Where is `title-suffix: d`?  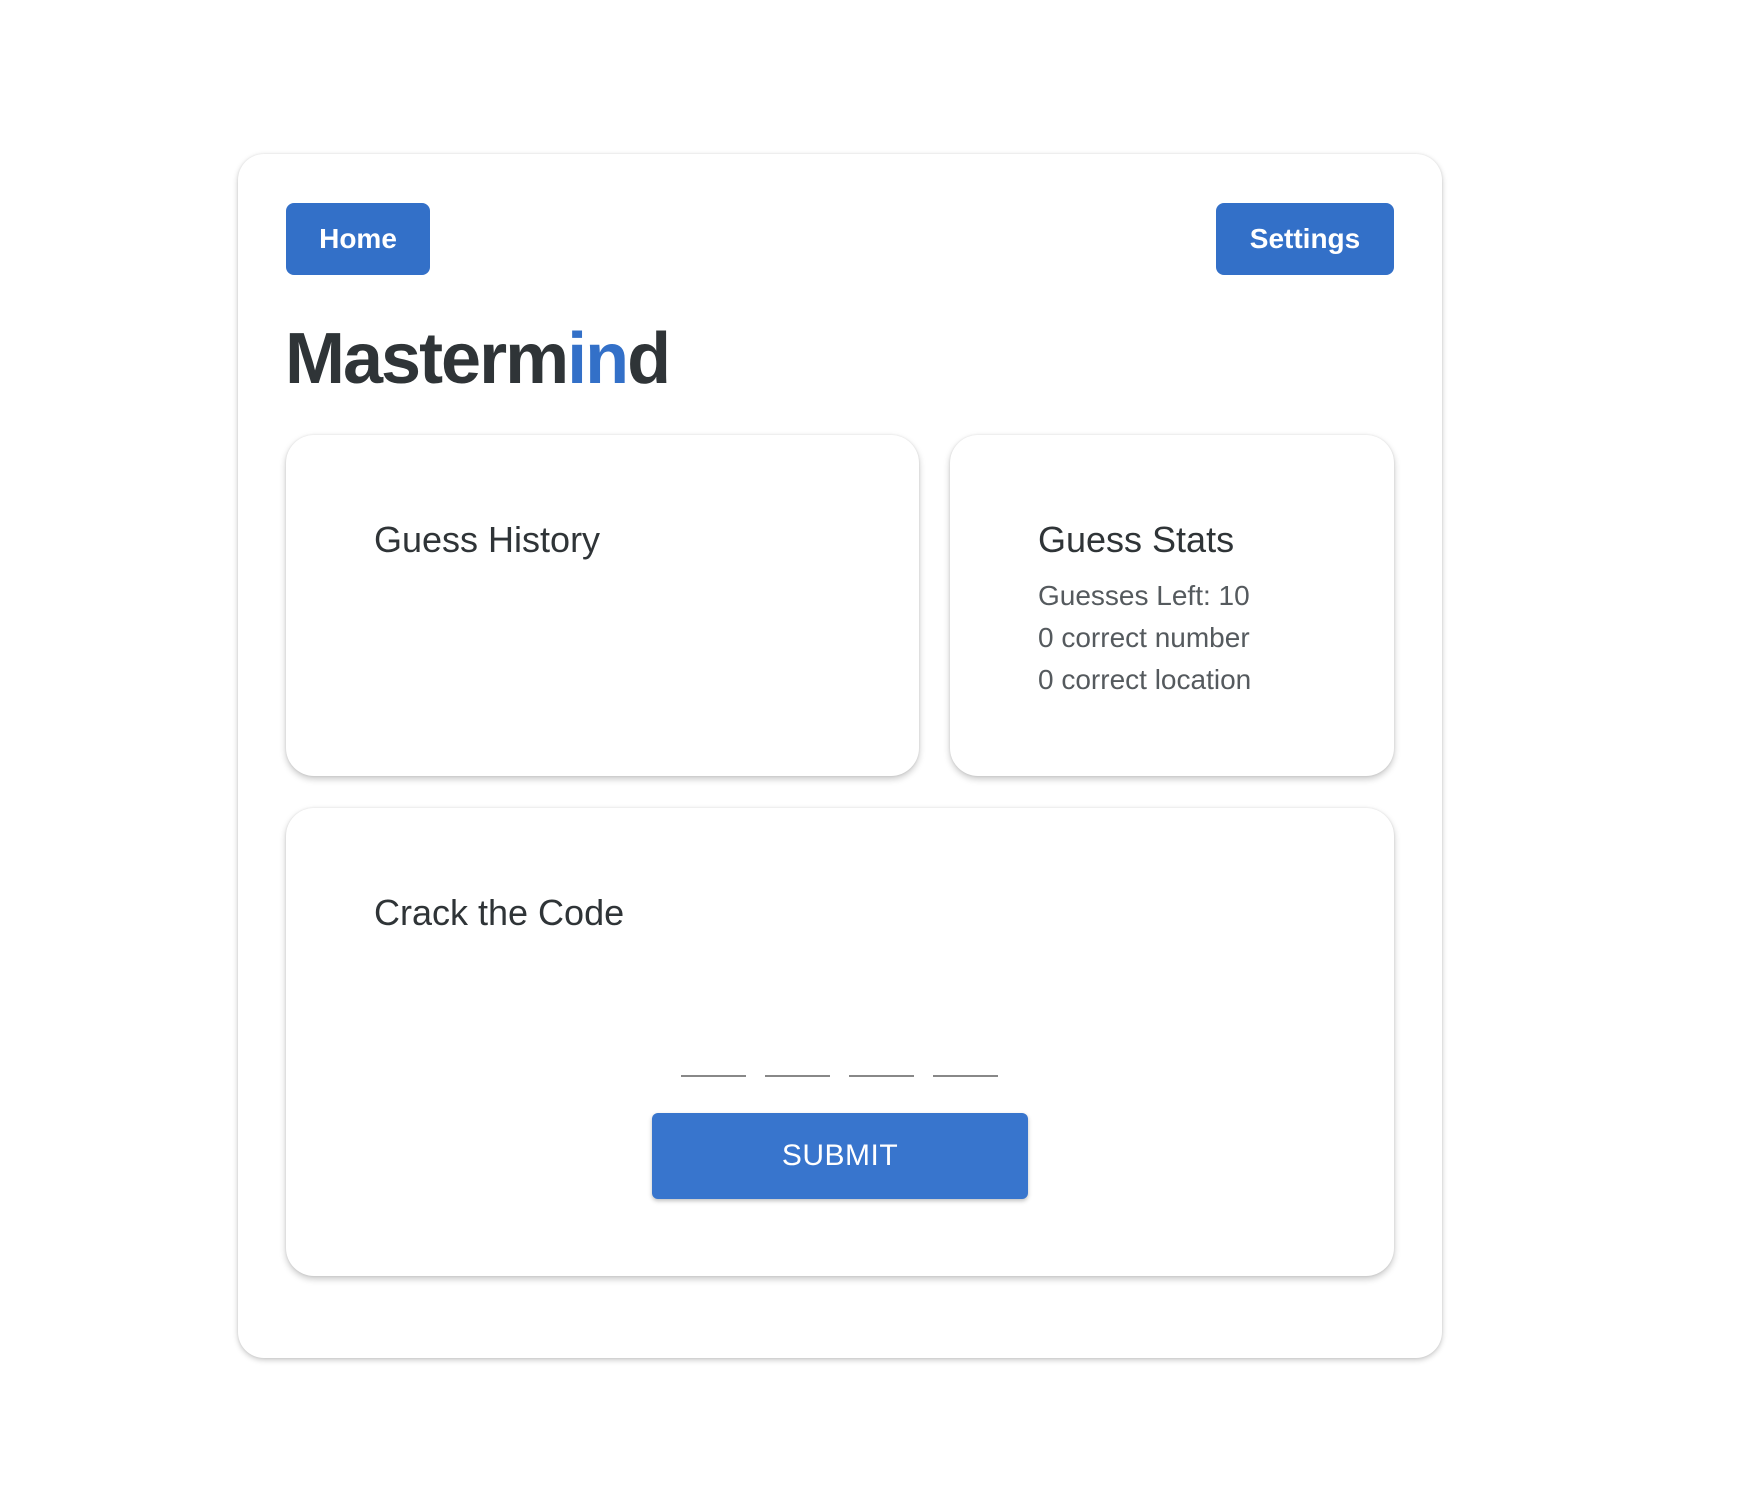
title-suffix: d is located at coordinates (649, 359).